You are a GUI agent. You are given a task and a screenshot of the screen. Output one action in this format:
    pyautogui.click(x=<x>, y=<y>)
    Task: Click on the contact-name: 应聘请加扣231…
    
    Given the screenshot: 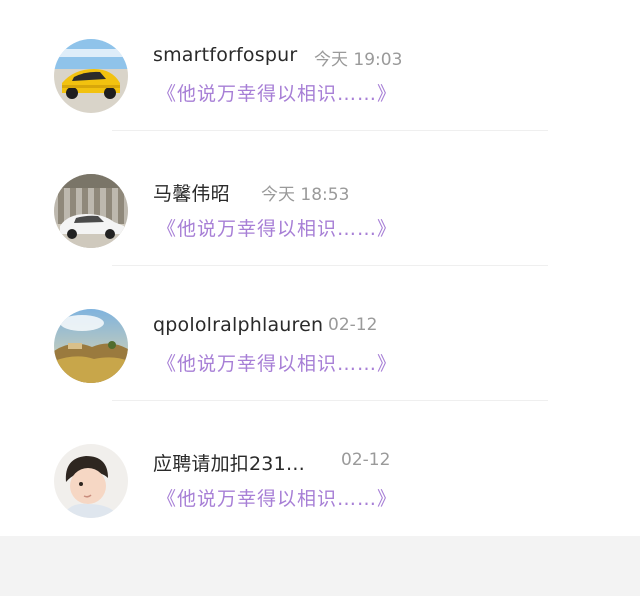 What is the action you would take?
    pyautogui.click(x=229, y=464)
    